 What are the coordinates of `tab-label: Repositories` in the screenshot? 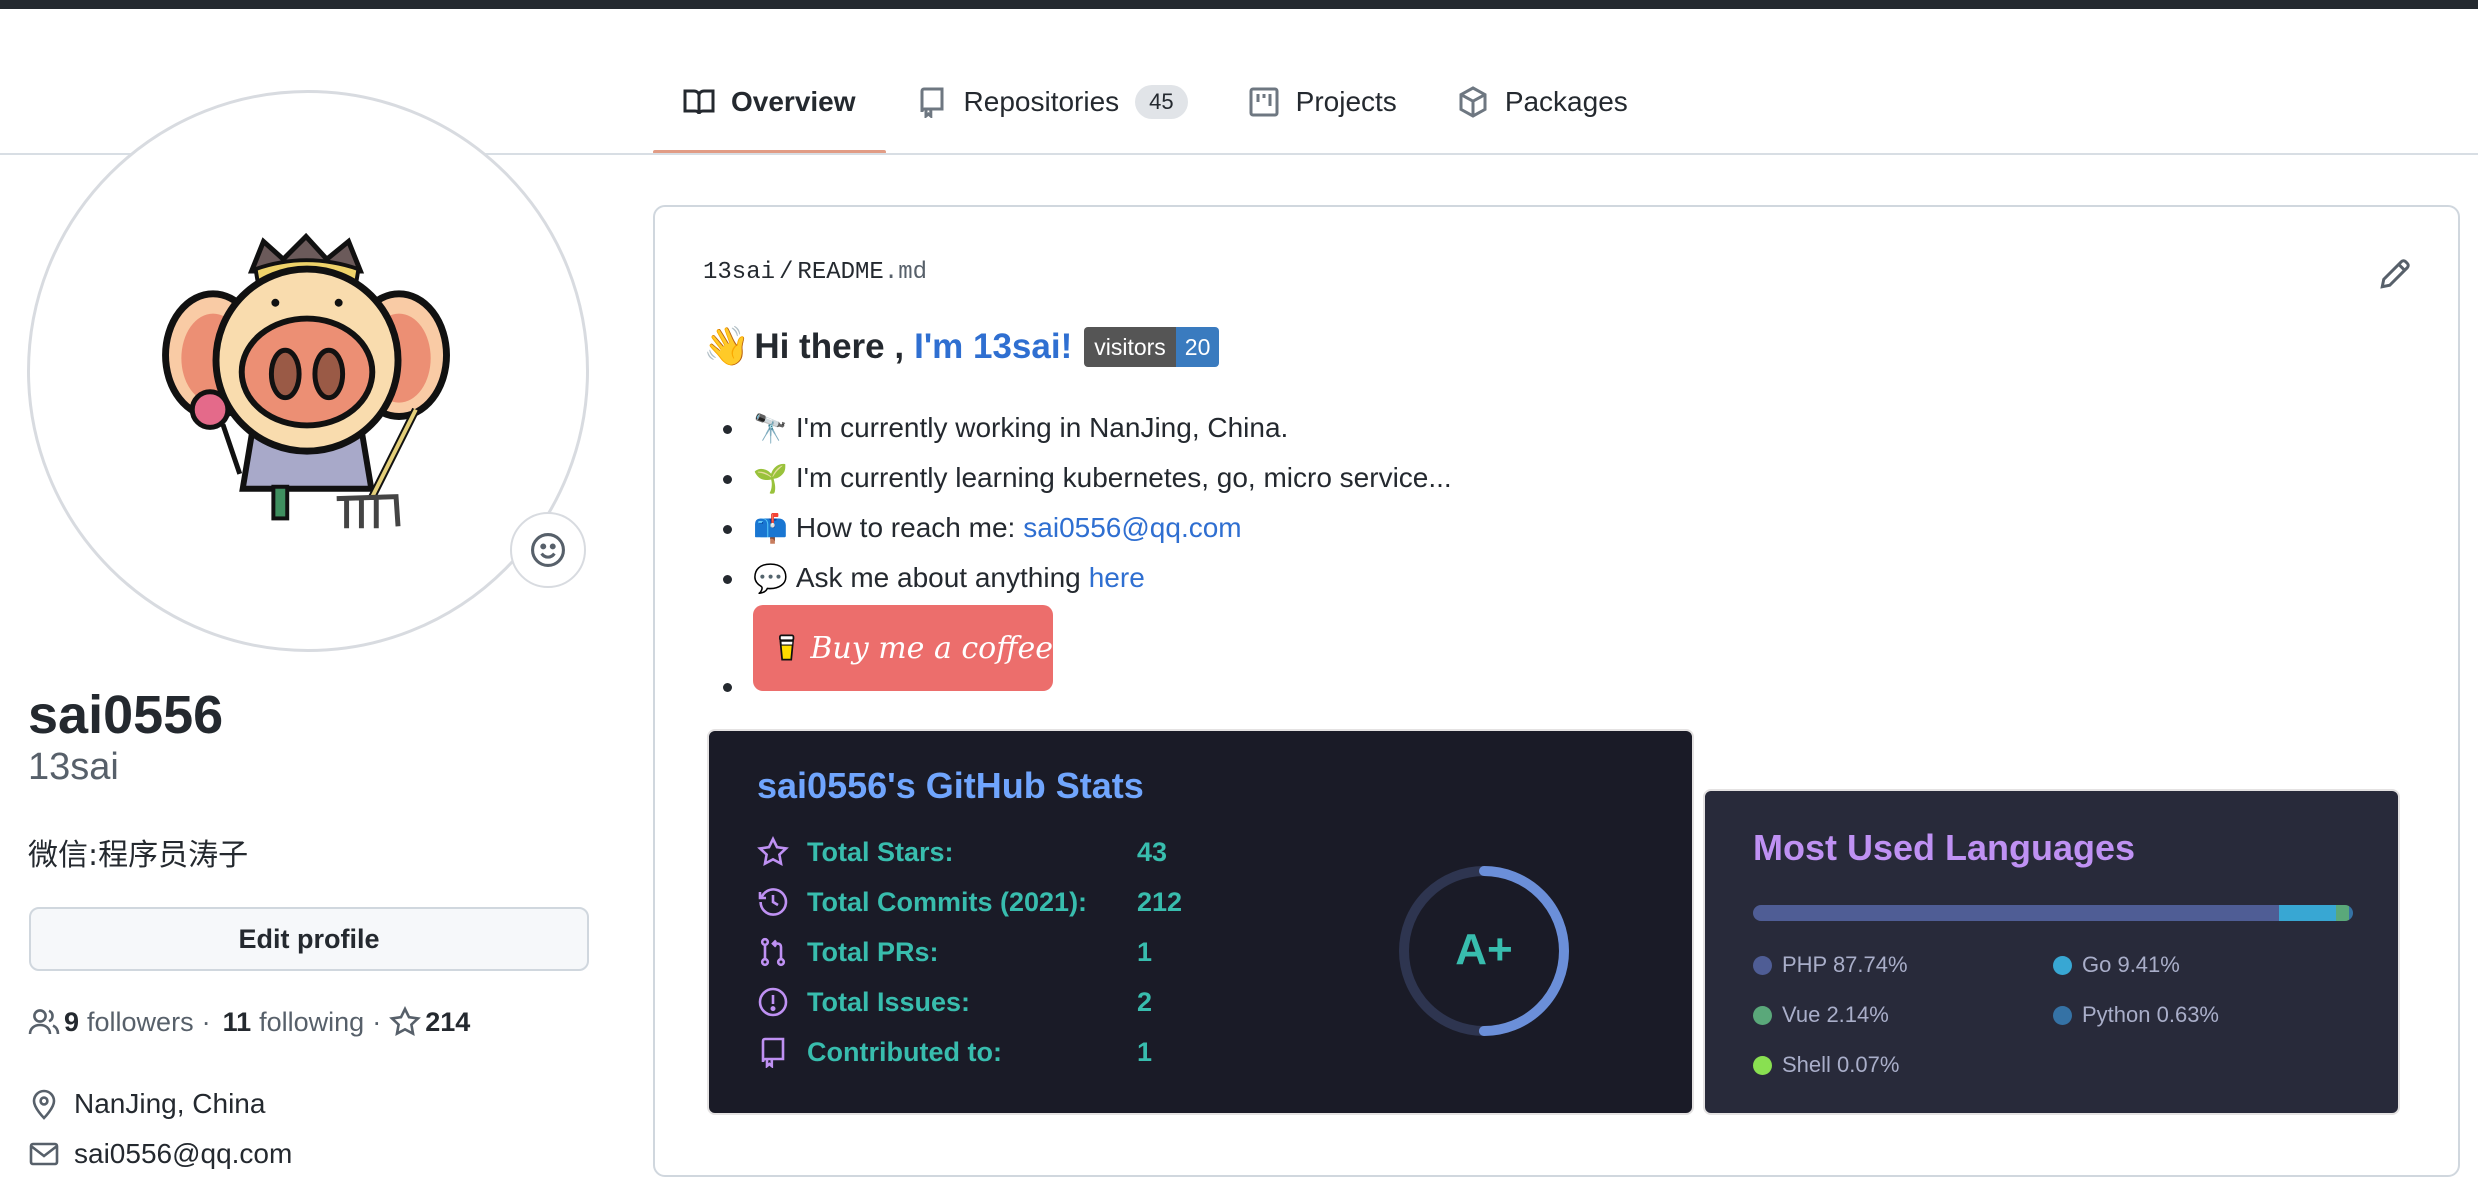 It's located at (1041, 101).